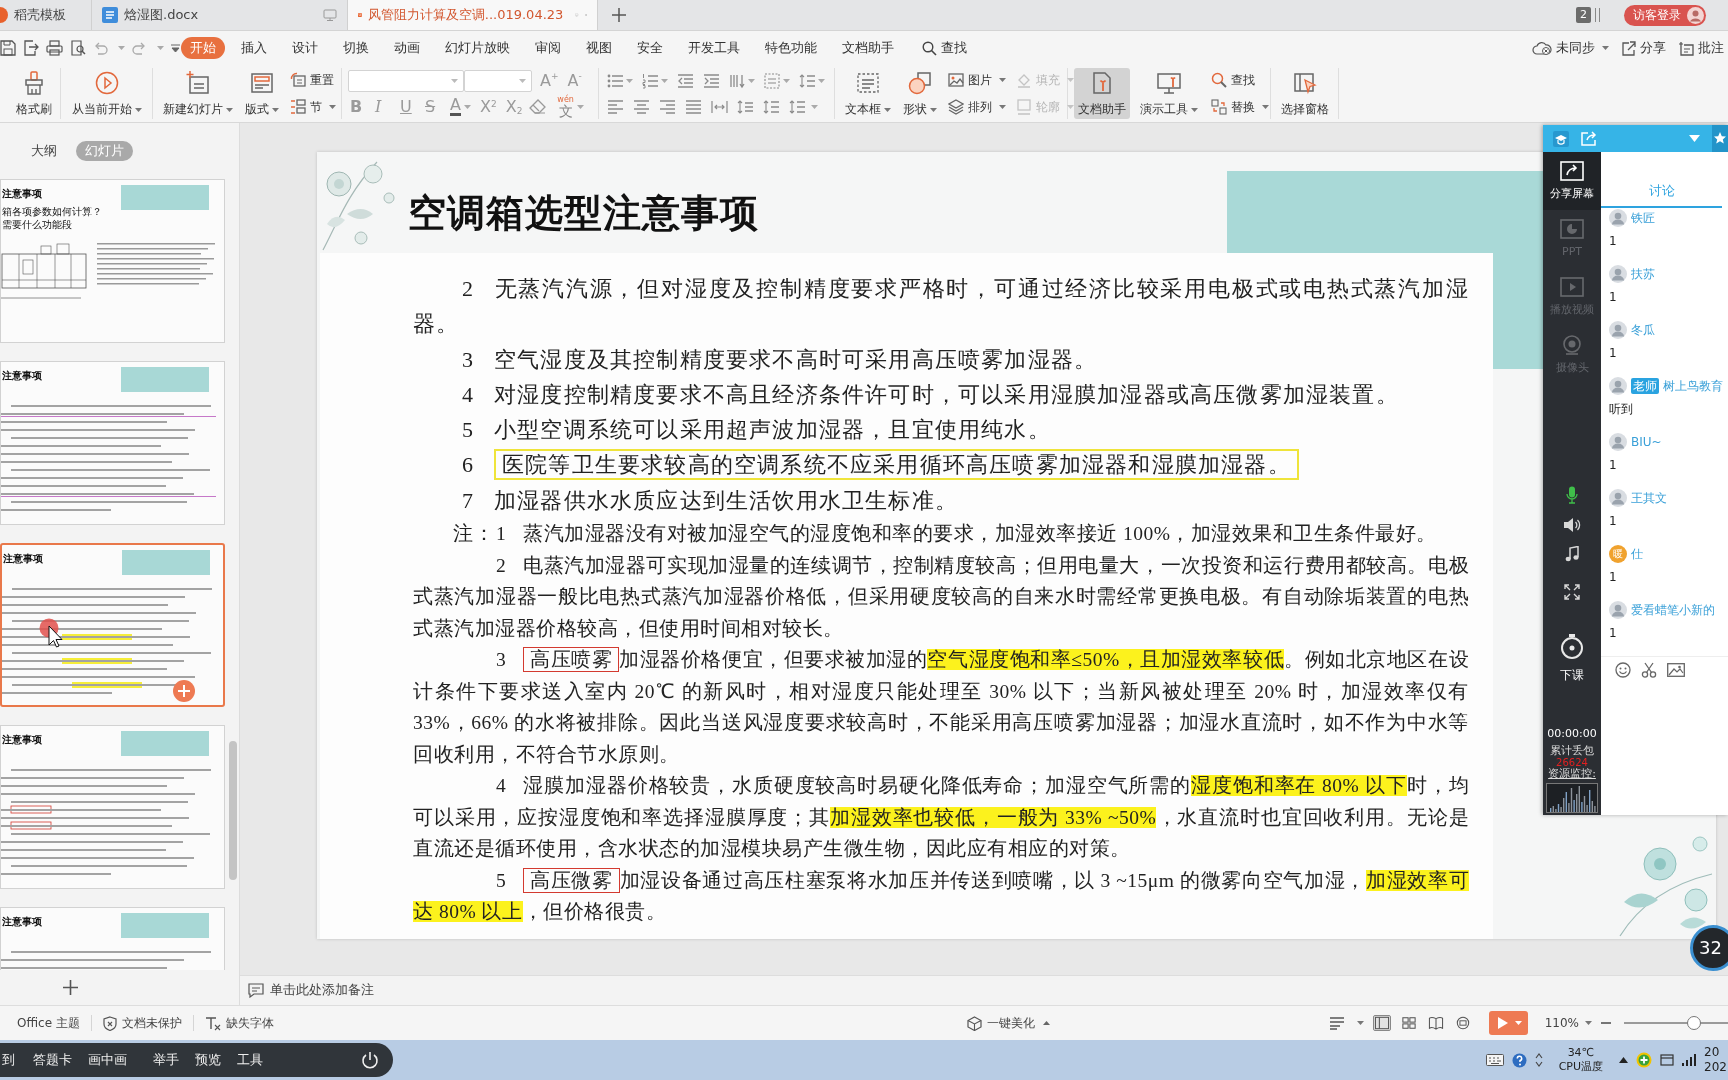  What do you see at coordinates (745, 106) in the screenshot?
I see `line-spacing-icon` at bounding box center [745, 106].